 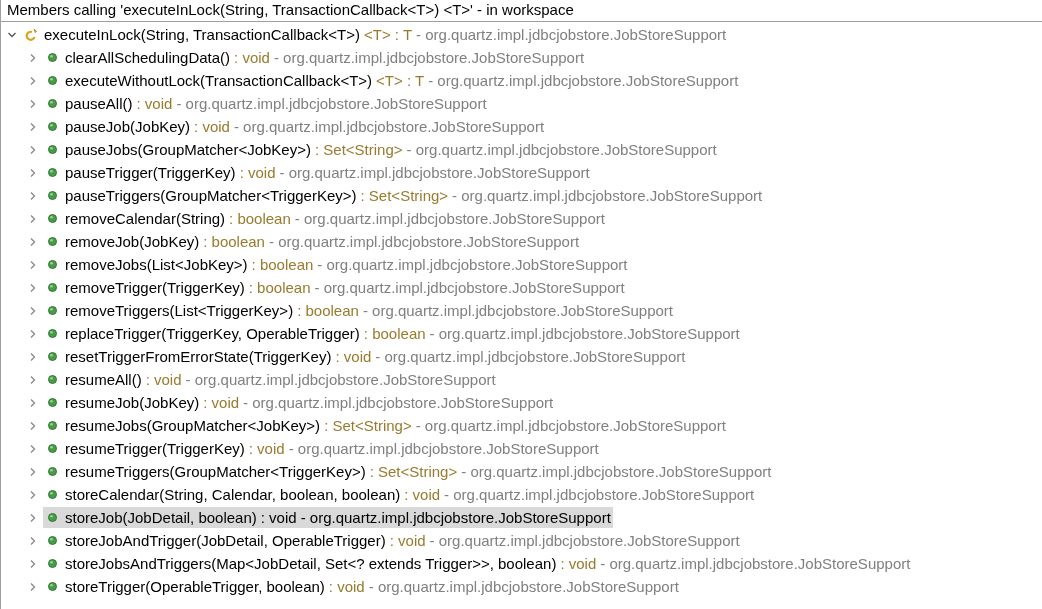 What do you see at coordinates (335, 287) in the screenshot?
I see `tree-item: removeTrigger(TriggerKey) : boolean - org.quartz.impl.jdbcjobstore.JobStoreSupport` at bounding box center [335, 287].